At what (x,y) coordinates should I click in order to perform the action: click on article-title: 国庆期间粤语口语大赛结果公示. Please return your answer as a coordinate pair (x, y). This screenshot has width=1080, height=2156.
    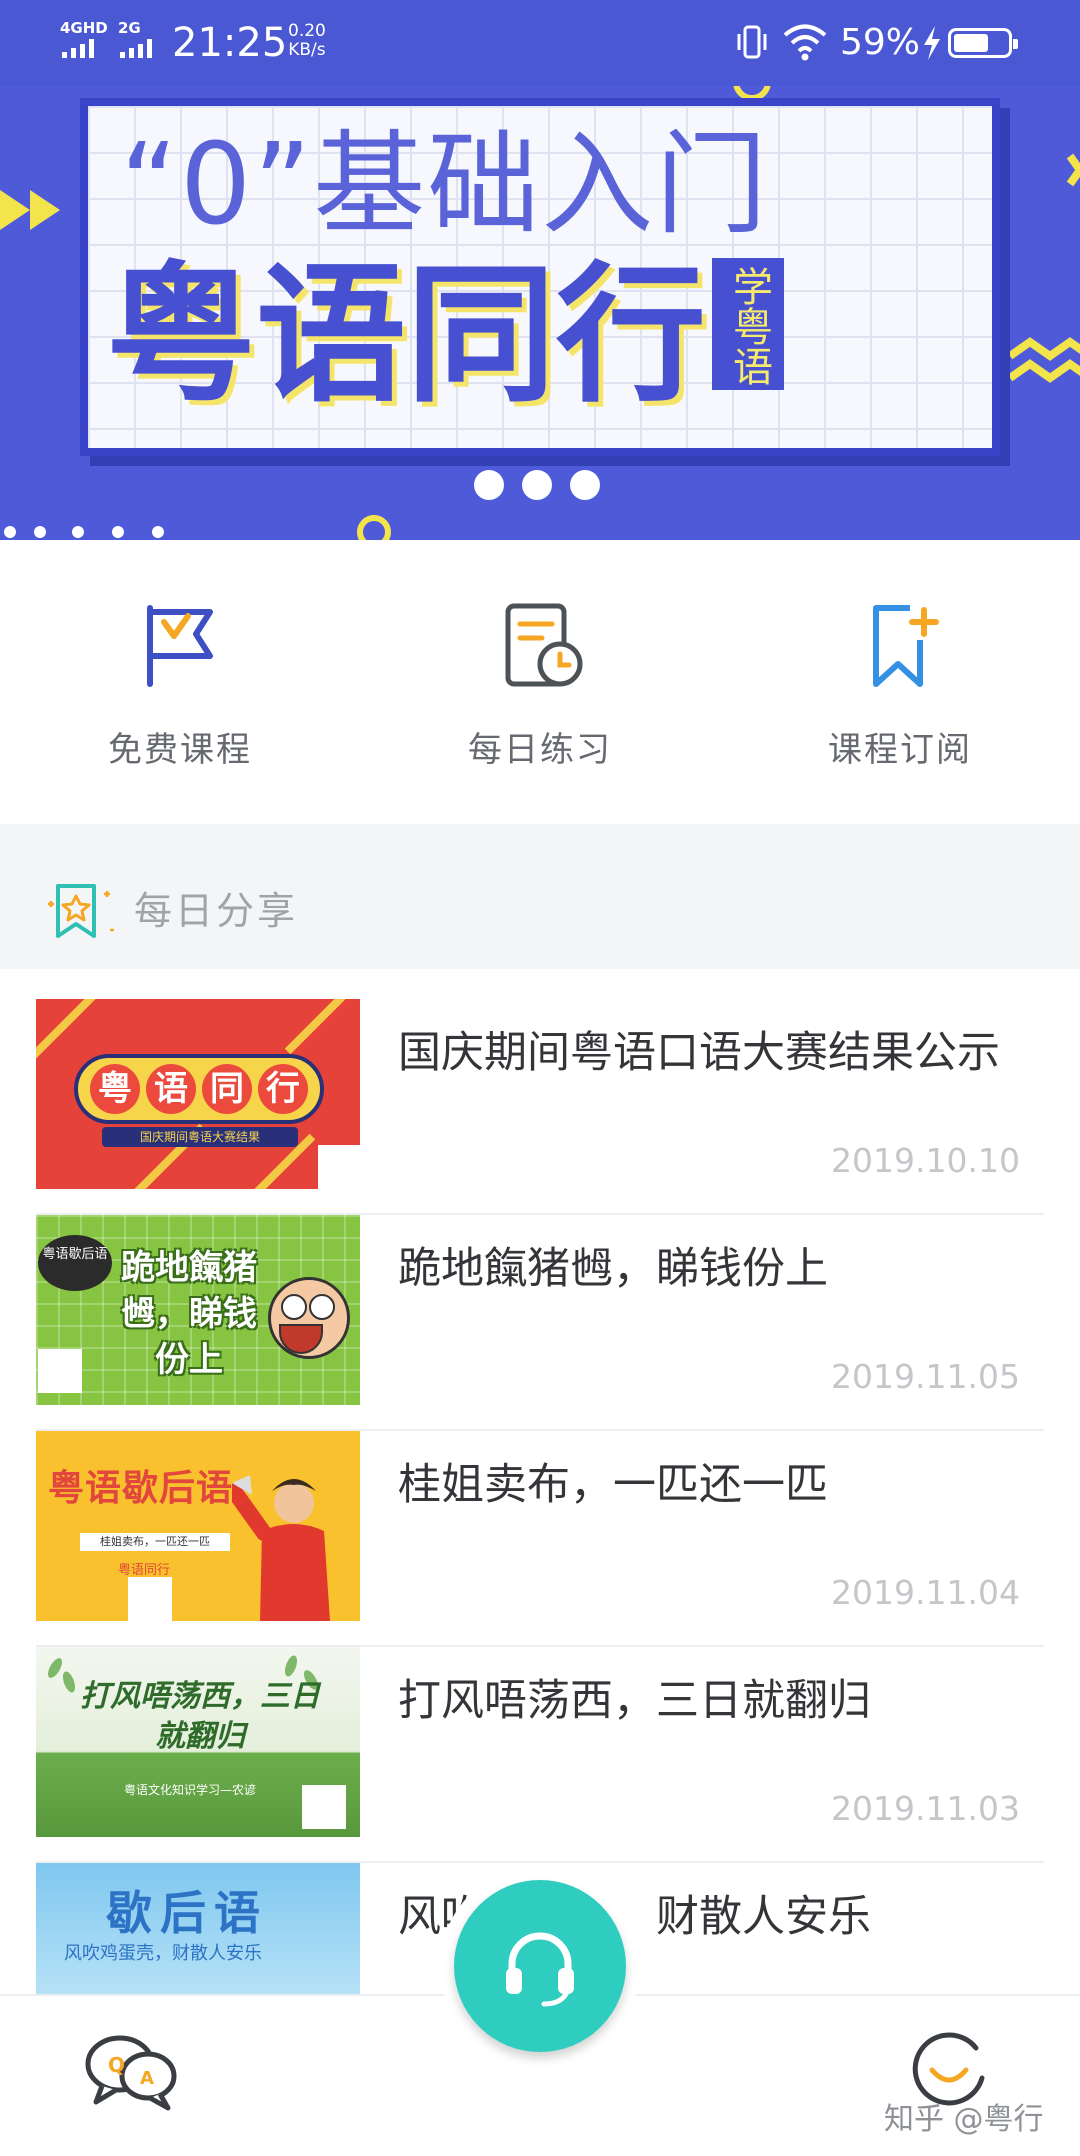
    Looking at the image, I should click on (699, 1053).